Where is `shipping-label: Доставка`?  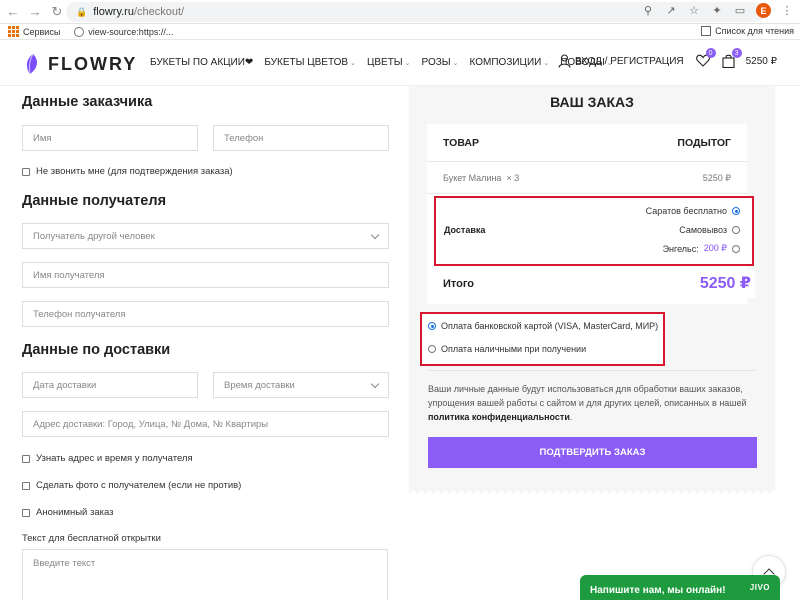 shipping-label: Доставка is located at coordinates (465, 230).